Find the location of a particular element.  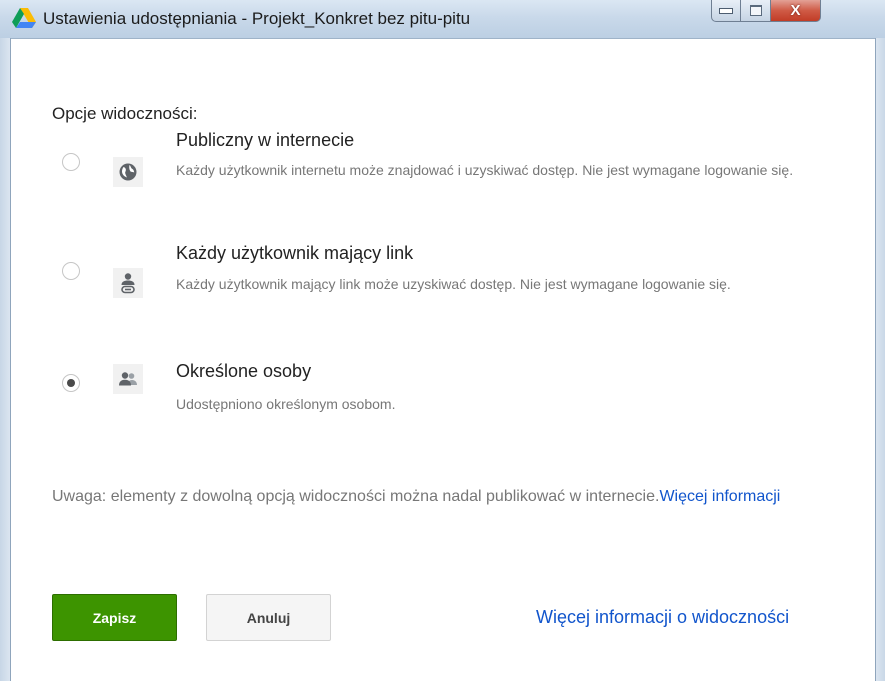

person-link-icon is located at coordinates (128, 283).